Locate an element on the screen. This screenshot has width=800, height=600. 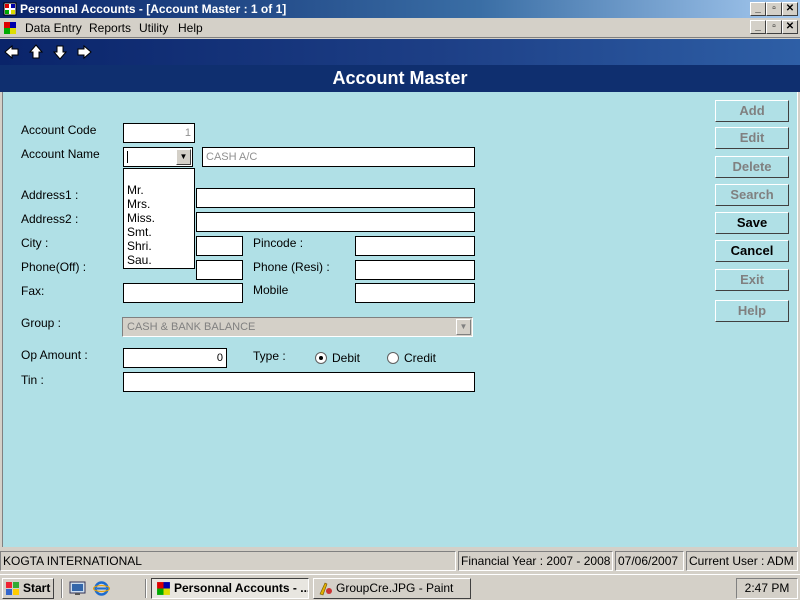
task-label: GroupCre.JPG - Paint is located at coordinates (395, 588).